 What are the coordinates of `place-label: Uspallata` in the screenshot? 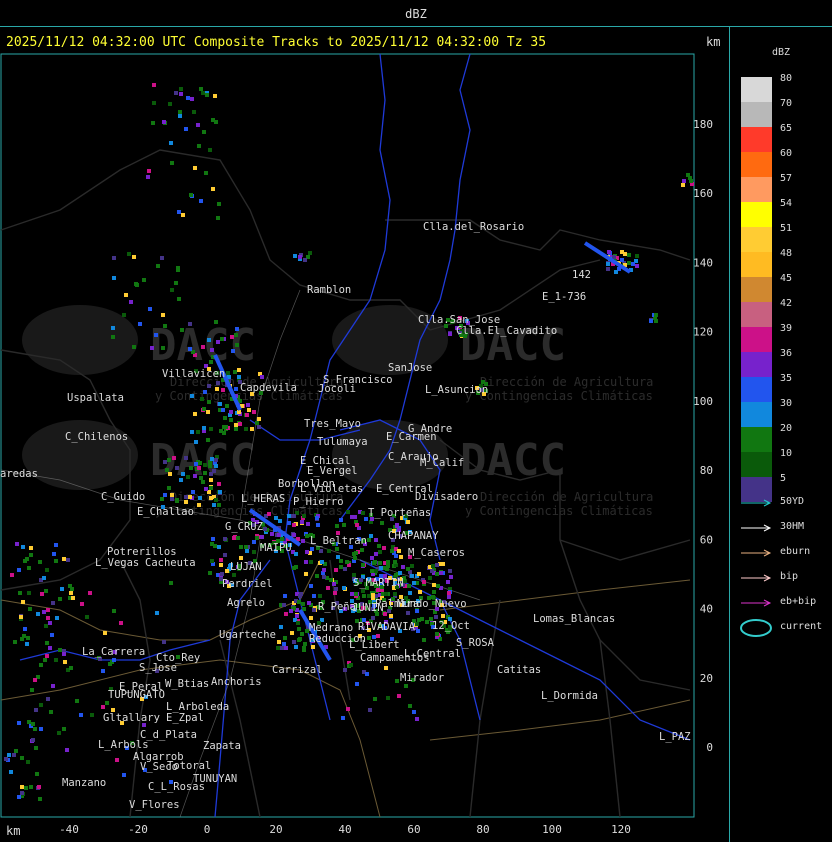 It's located at (95, 398).